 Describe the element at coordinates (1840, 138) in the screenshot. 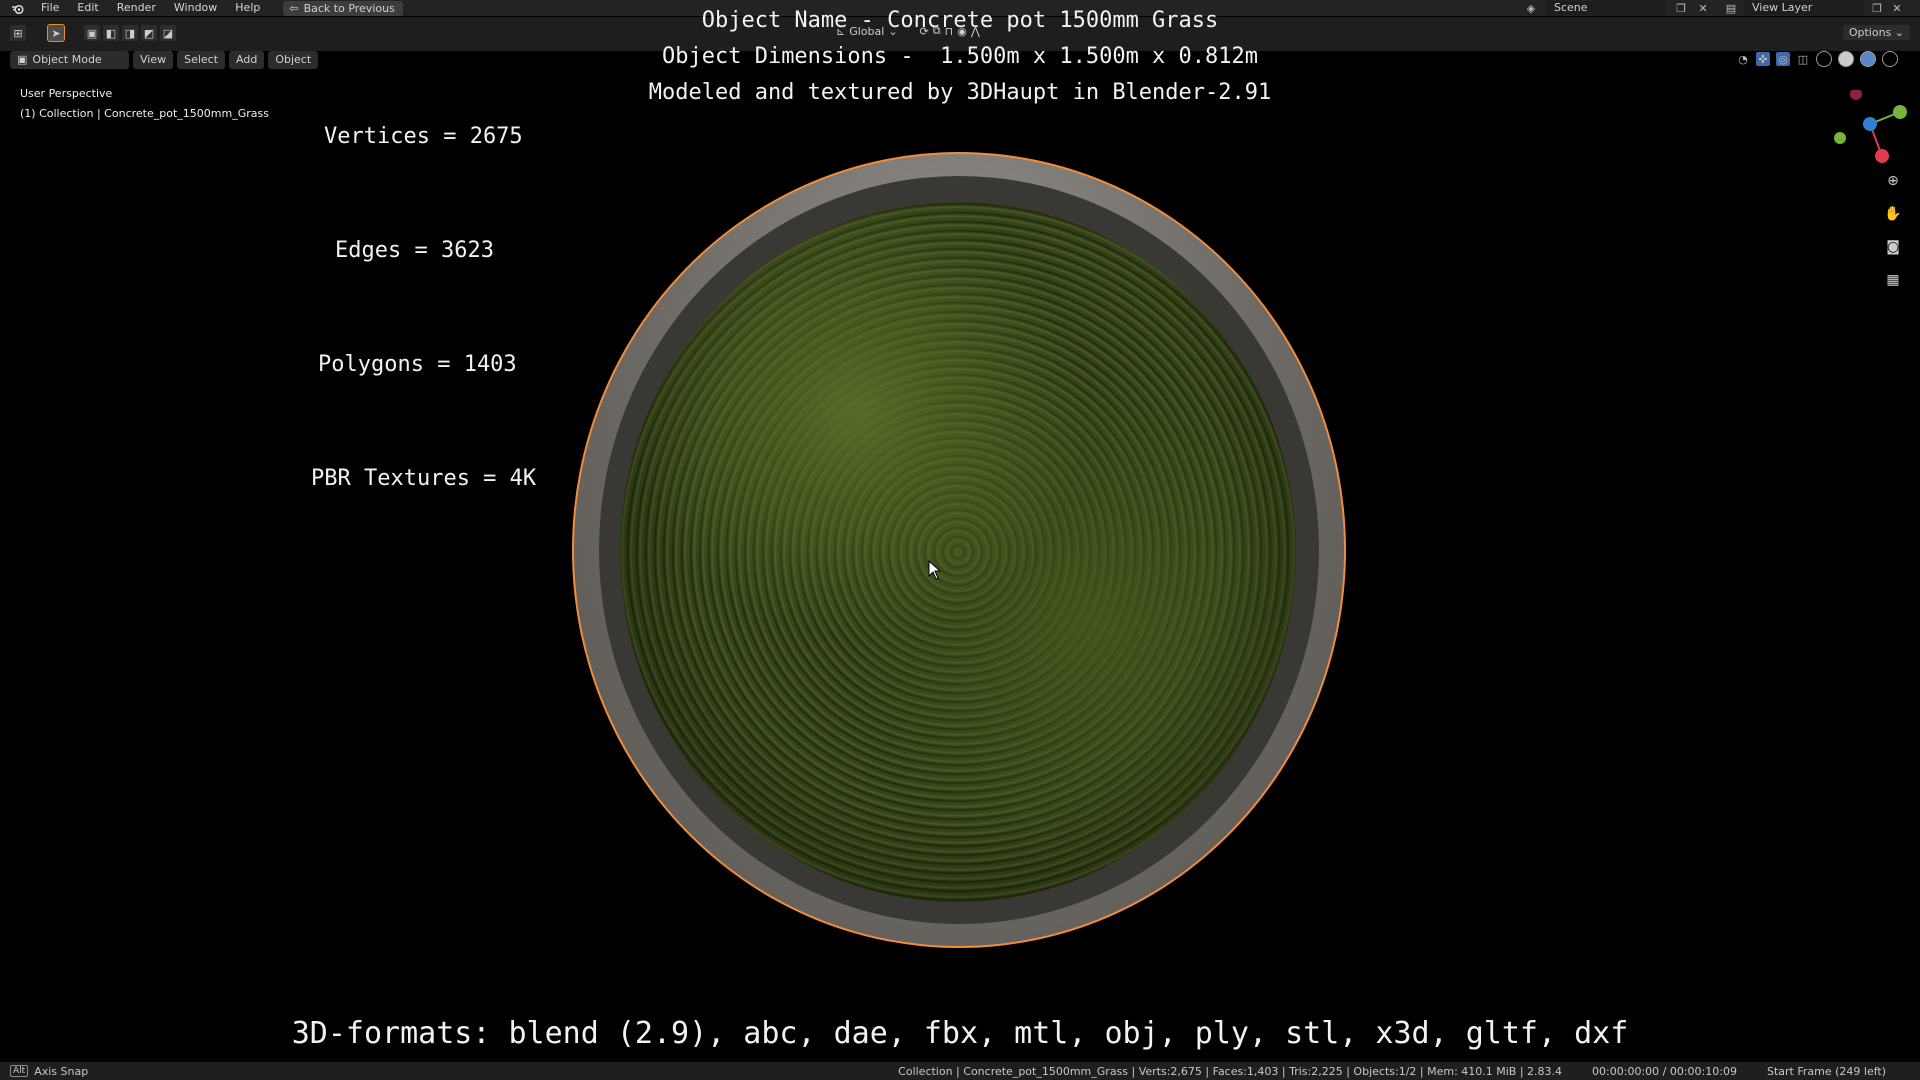

I see `y-axis-neg-icon` at that location.